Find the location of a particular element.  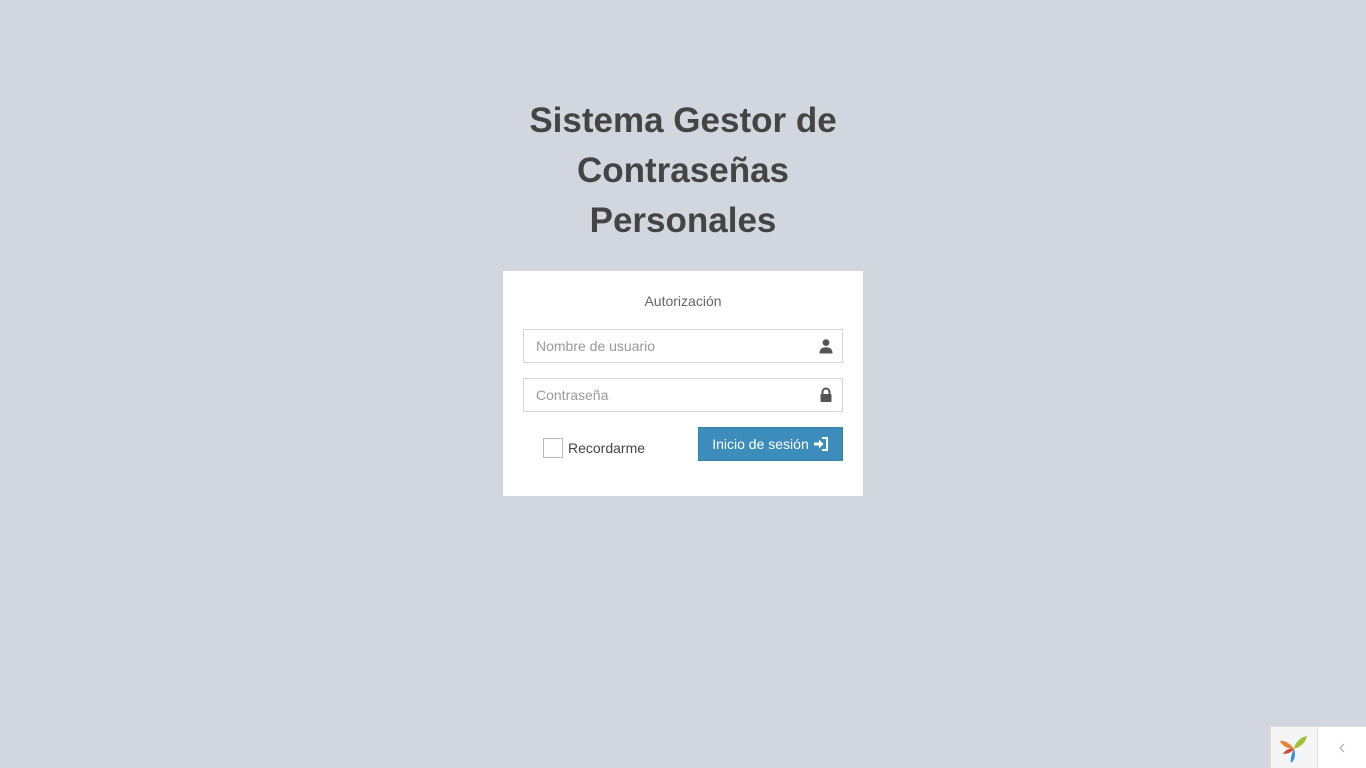

login-box-message: Autorización is located at coordinates (683, 301).